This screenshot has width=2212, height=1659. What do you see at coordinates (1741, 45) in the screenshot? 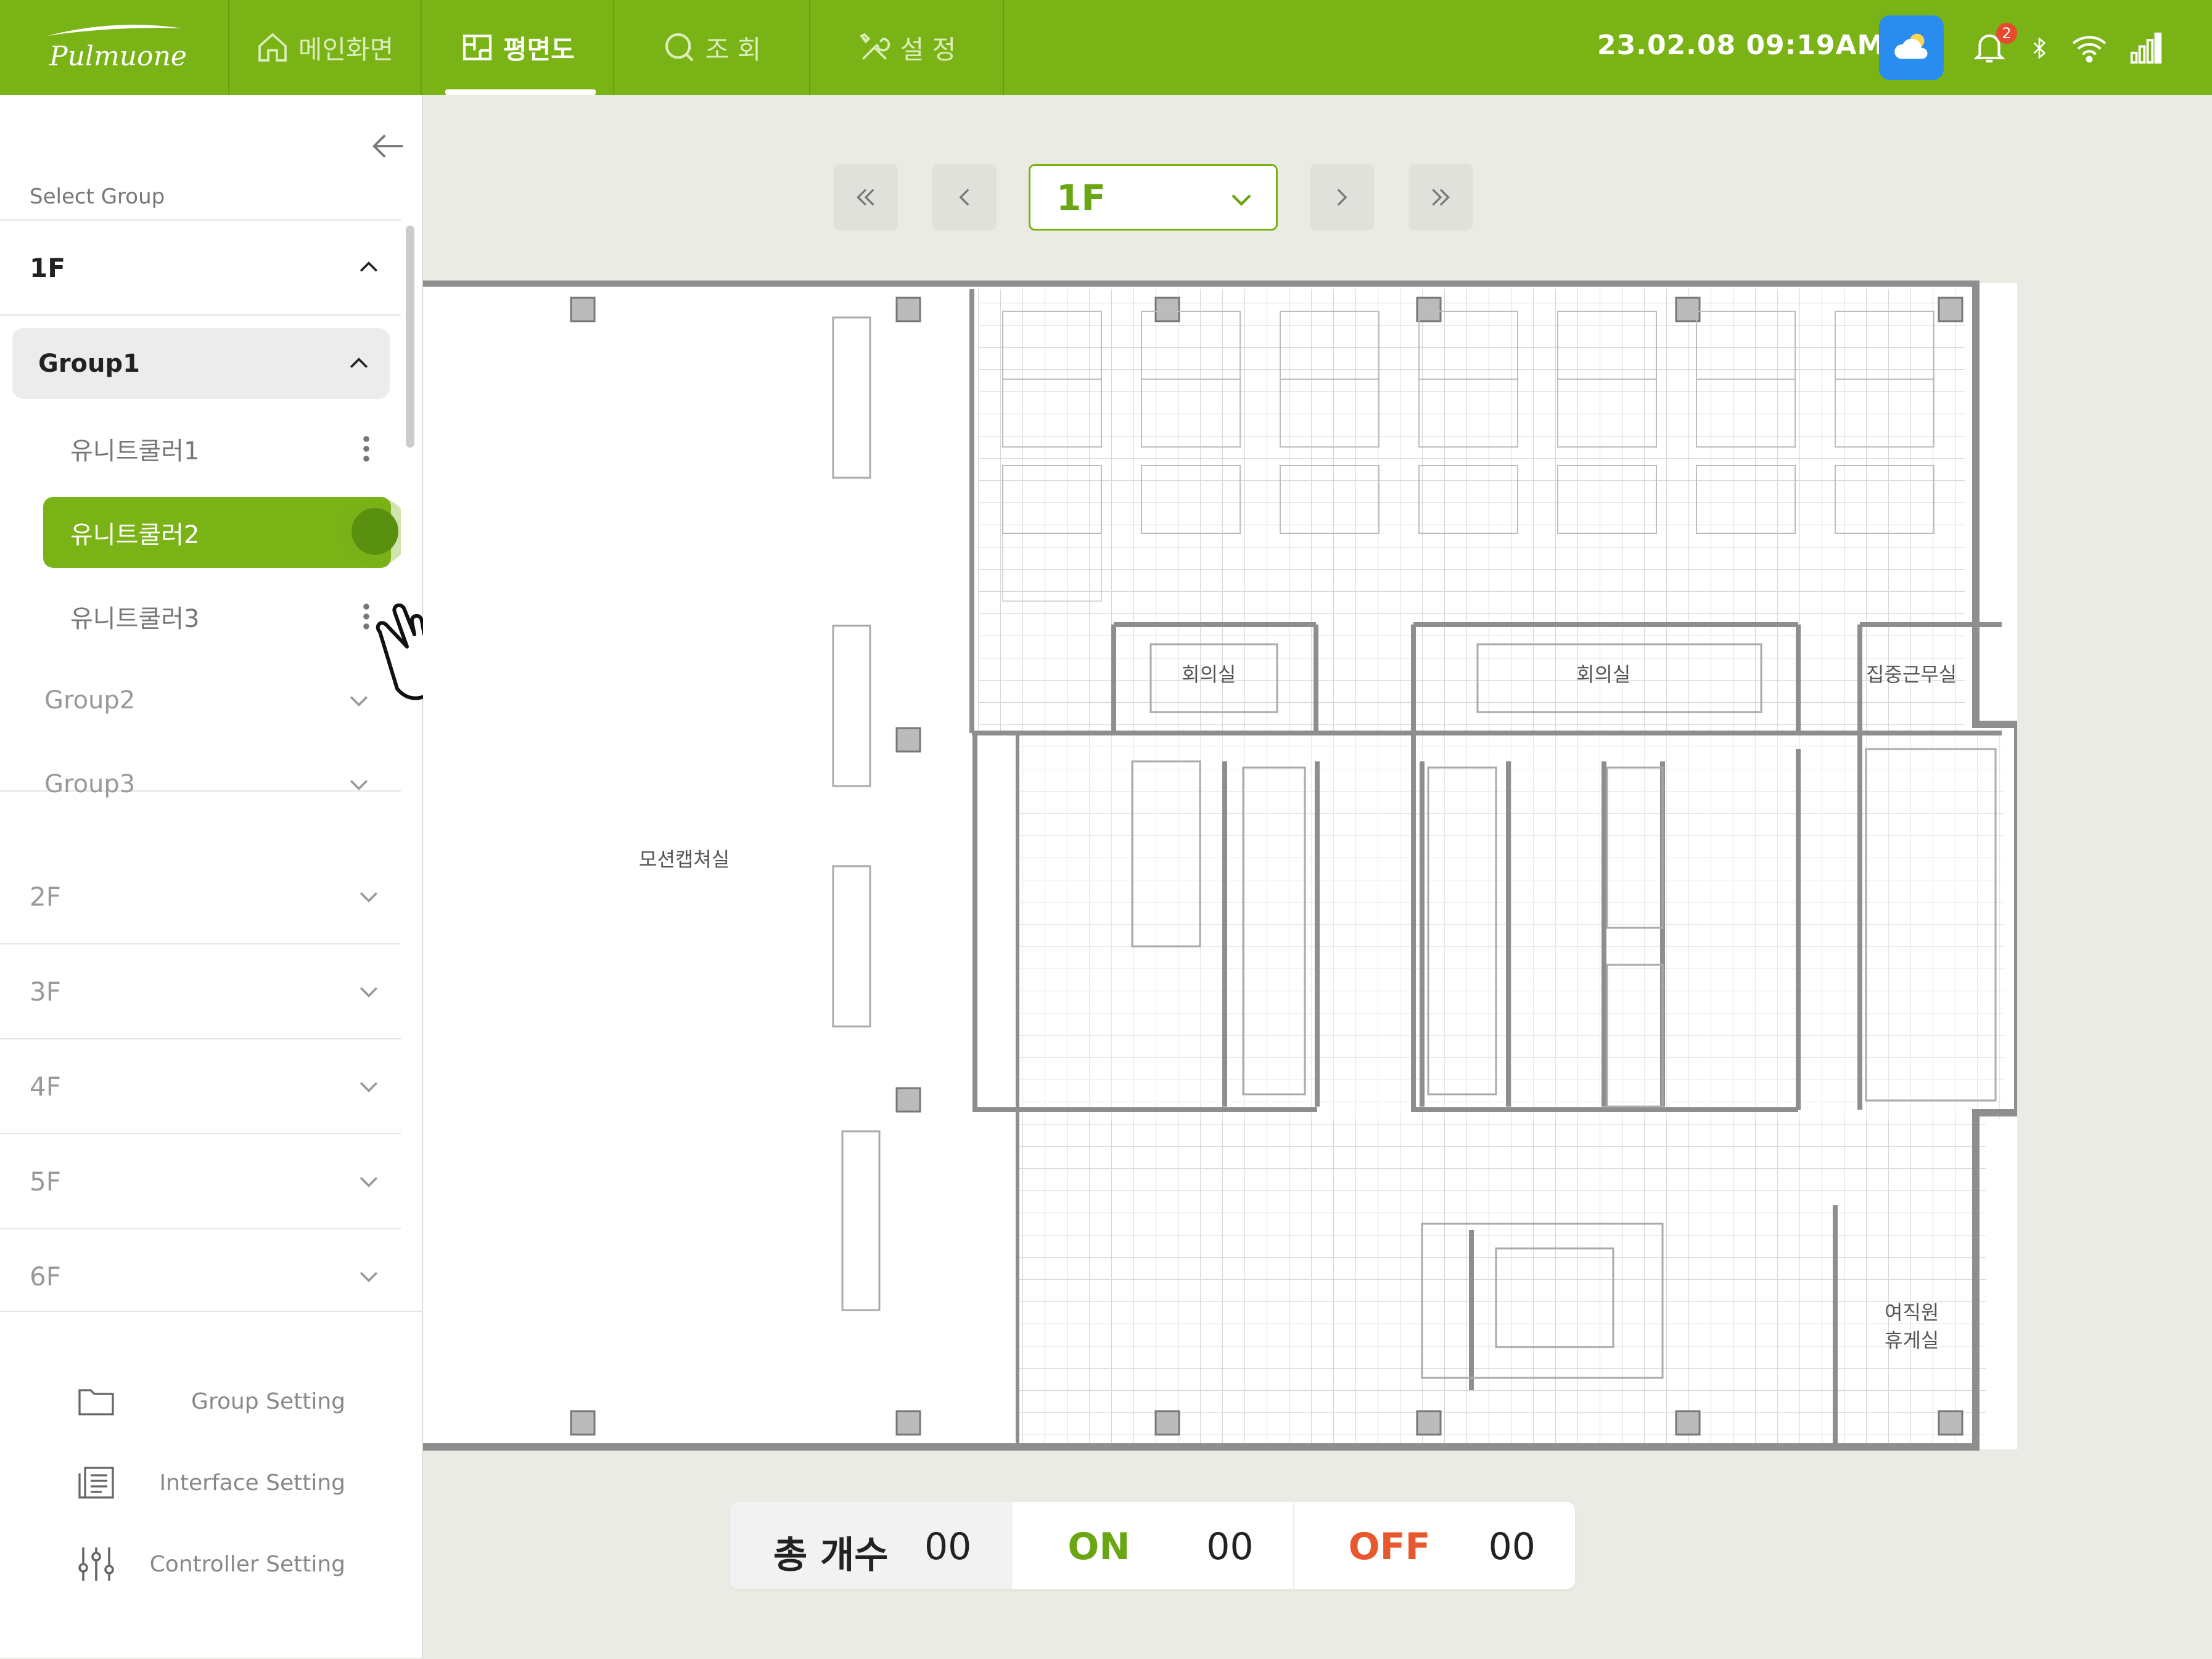
I see `current-datetime: 23.02.08 09:19AM` at bounding box center [1741, 45].